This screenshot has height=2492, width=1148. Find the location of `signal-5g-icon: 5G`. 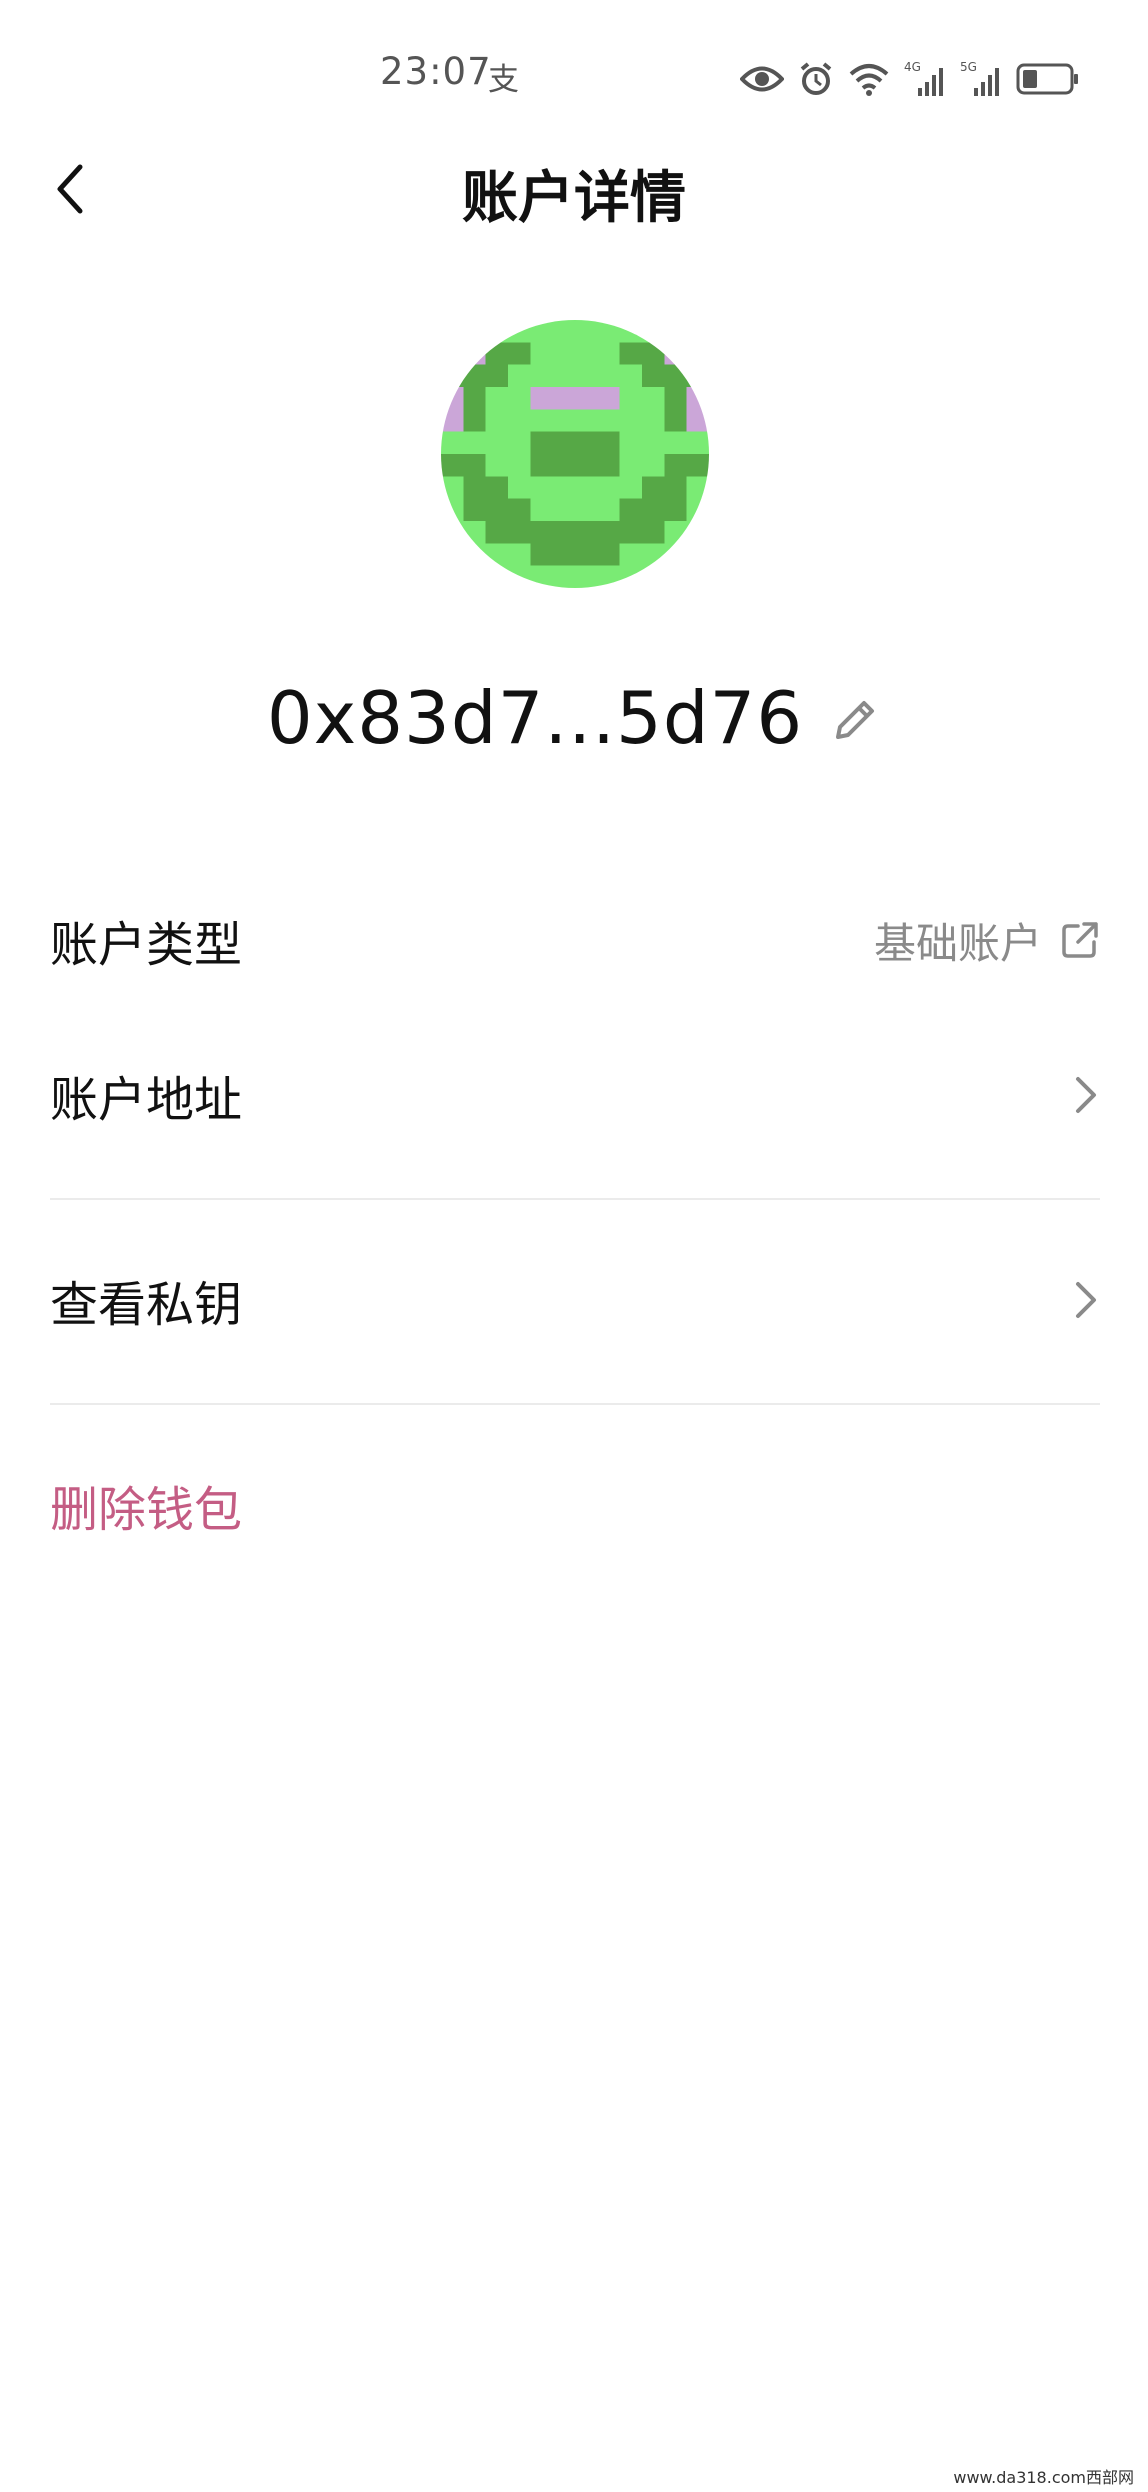

signal-5g-icon: 5G is located at coordinates (981, 79).